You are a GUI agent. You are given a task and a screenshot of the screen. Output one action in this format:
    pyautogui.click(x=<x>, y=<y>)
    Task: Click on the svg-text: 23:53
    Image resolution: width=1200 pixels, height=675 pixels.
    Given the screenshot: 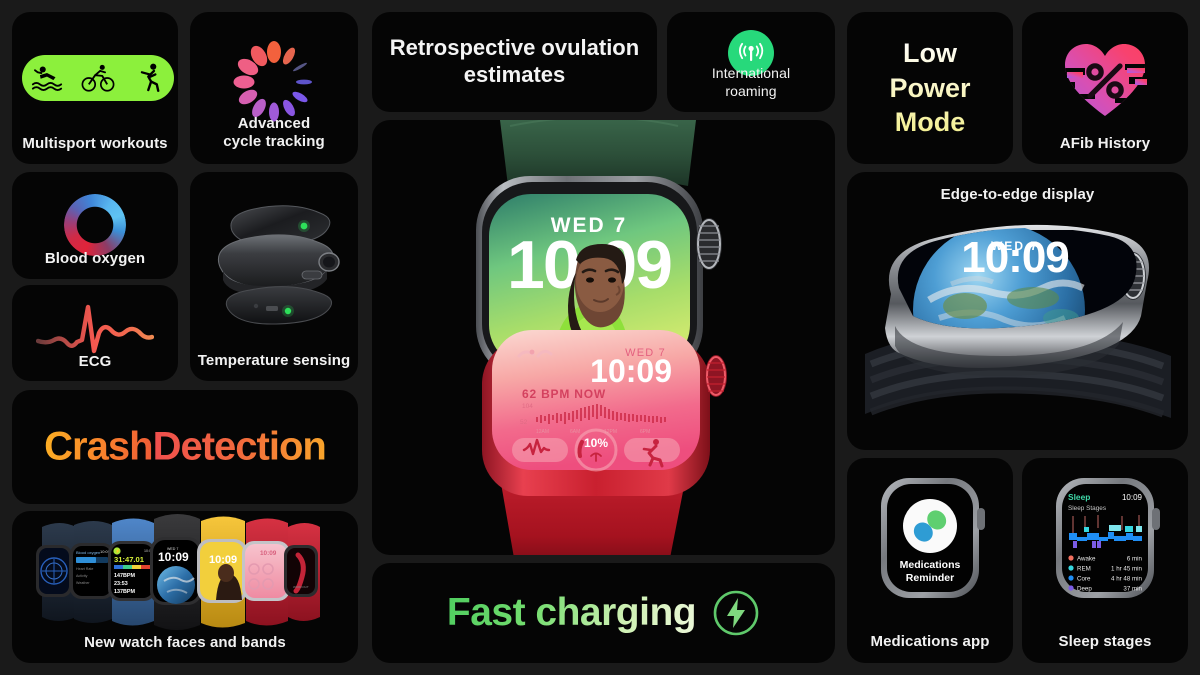 What is the action you would take?
    pyautogui.click(x=121, y=584)
    